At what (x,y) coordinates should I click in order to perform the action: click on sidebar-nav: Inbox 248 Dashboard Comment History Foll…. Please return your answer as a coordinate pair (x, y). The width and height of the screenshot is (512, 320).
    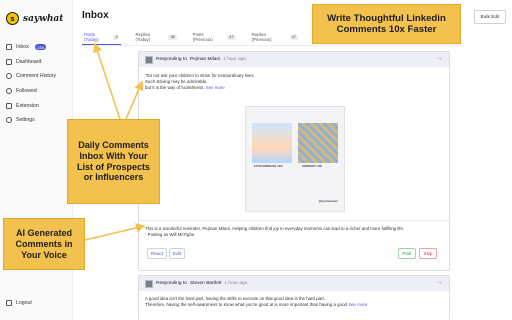
    Looking at the image, I should click on (36, 84).